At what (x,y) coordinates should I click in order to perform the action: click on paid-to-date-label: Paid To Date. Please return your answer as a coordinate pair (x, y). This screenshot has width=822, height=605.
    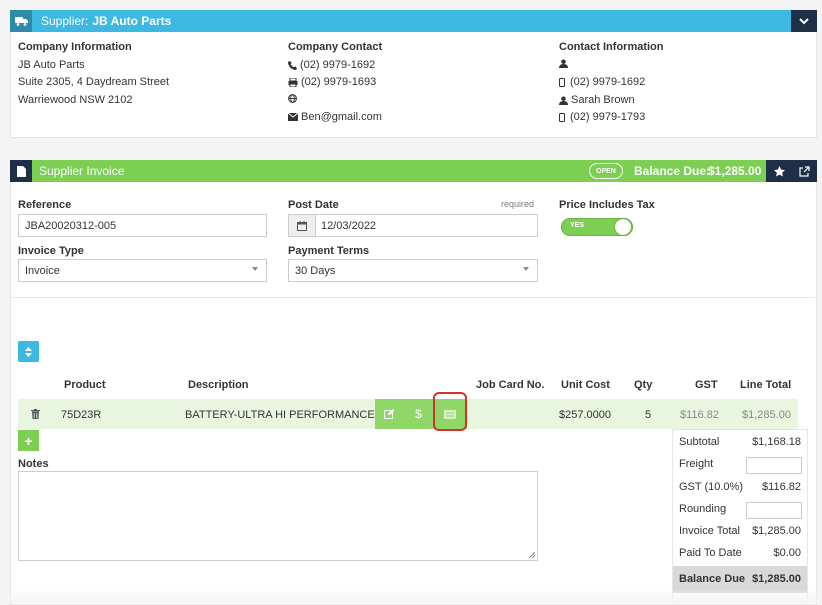
    Looking at the image, I should click on (710, 553).